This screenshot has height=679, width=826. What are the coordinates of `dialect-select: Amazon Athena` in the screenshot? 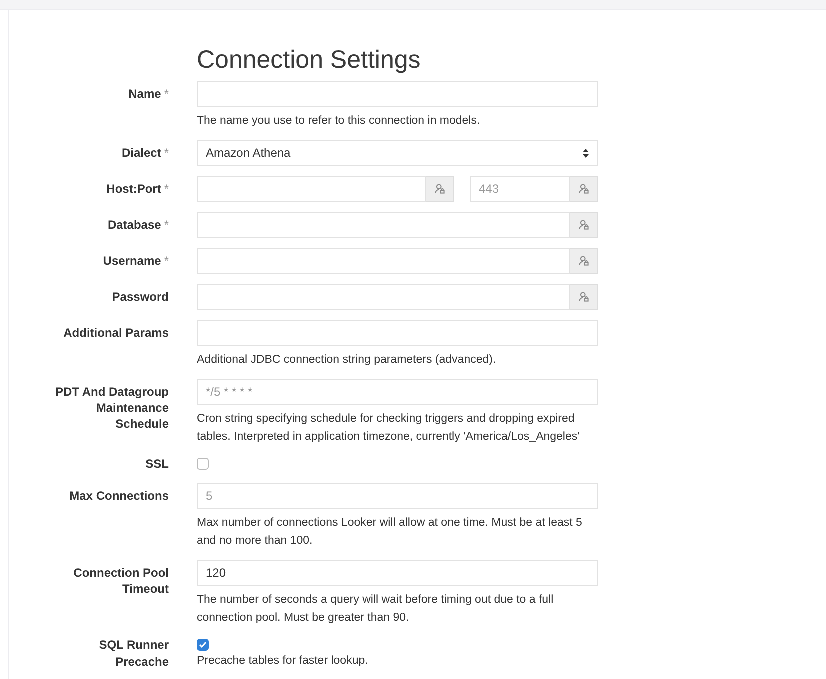 It's located at (397, 153).